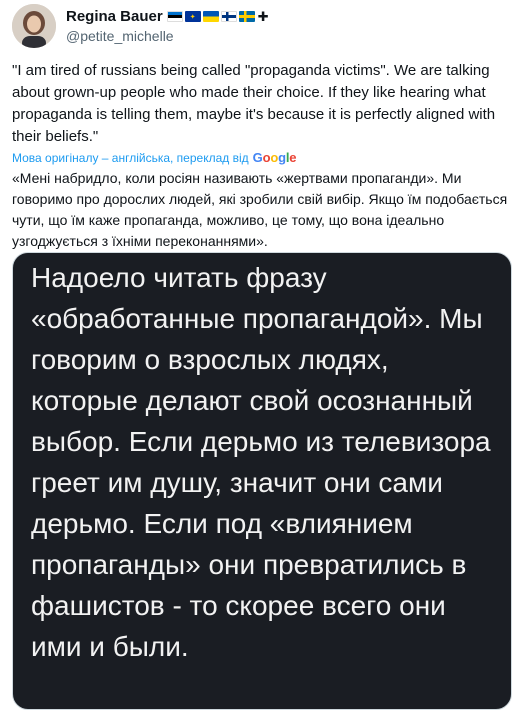 This screenshot has height=718, width=525. What do you see at coordinates (174, 16) in the screenshot?
I see `estonia-flag-icon` at bounding box center [174, 16].